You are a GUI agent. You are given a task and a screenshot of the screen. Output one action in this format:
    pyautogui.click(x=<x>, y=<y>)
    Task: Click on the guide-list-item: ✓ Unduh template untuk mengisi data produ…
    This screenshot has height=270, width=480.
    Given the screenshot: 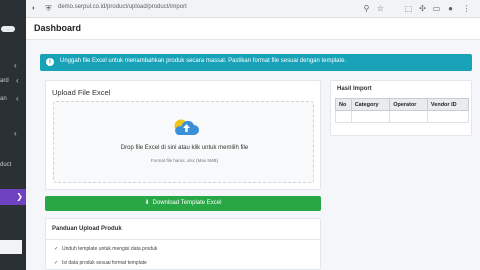 What is the action you would take?
    pyautogui.click(x=105, y=249)
    